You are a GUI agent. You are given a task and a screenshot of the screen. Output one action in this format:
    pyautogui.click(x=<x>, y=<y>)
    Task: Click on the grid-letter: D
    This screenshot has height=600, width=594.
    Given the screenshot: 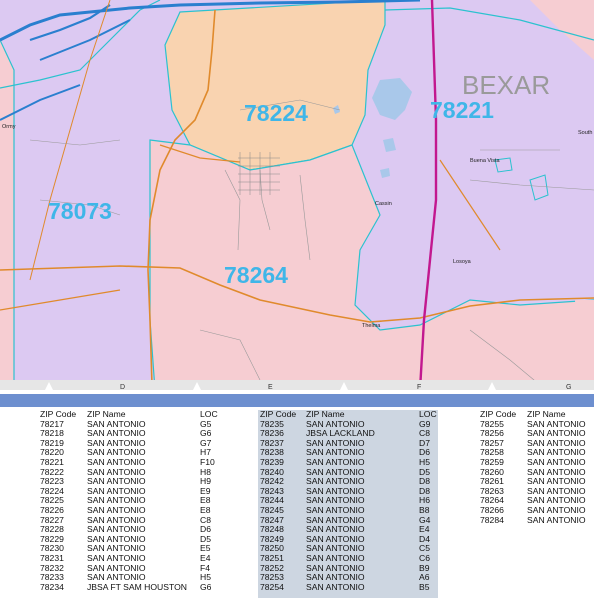 What is the action you would take?
    pyautogui.click(x=122, y=387)
    